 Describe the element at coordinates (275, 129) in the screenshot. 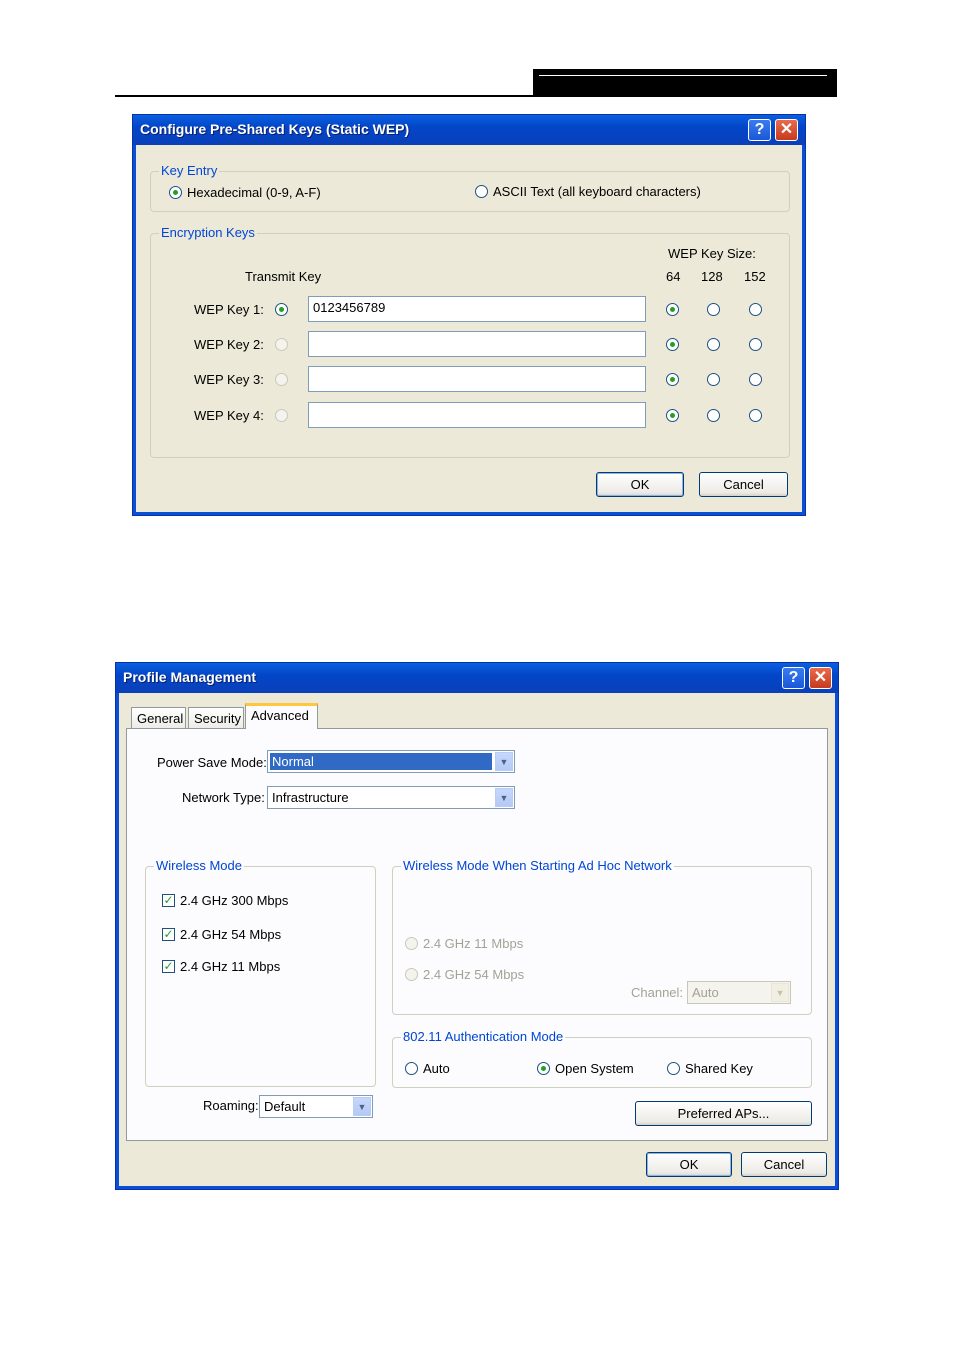

I see `dialog-title: Configure Pre-Shared Keys (Static WEP)` at that location.